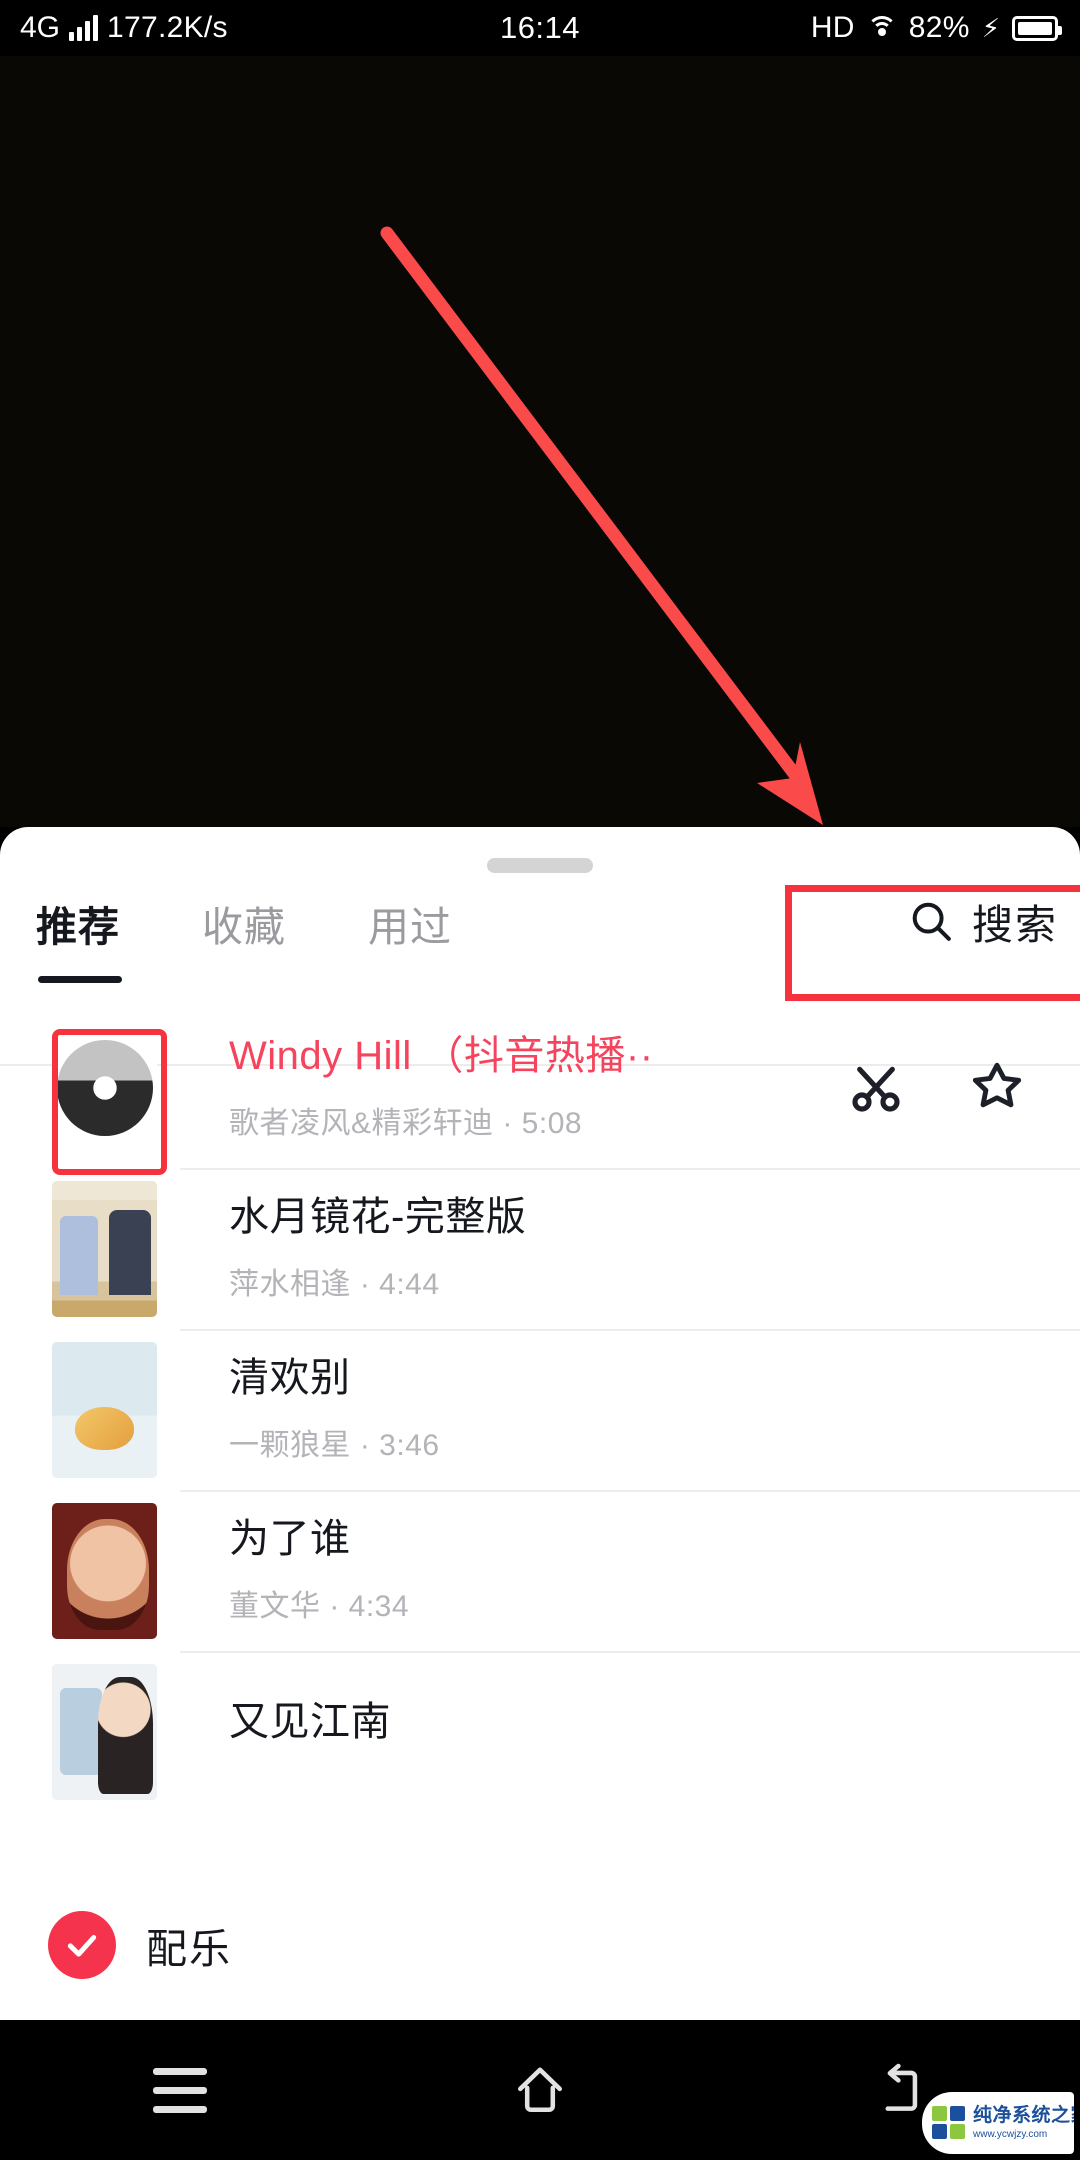 The image size is (1080, 2160). I want to click on tab-active-indicator, so click(80, 979).